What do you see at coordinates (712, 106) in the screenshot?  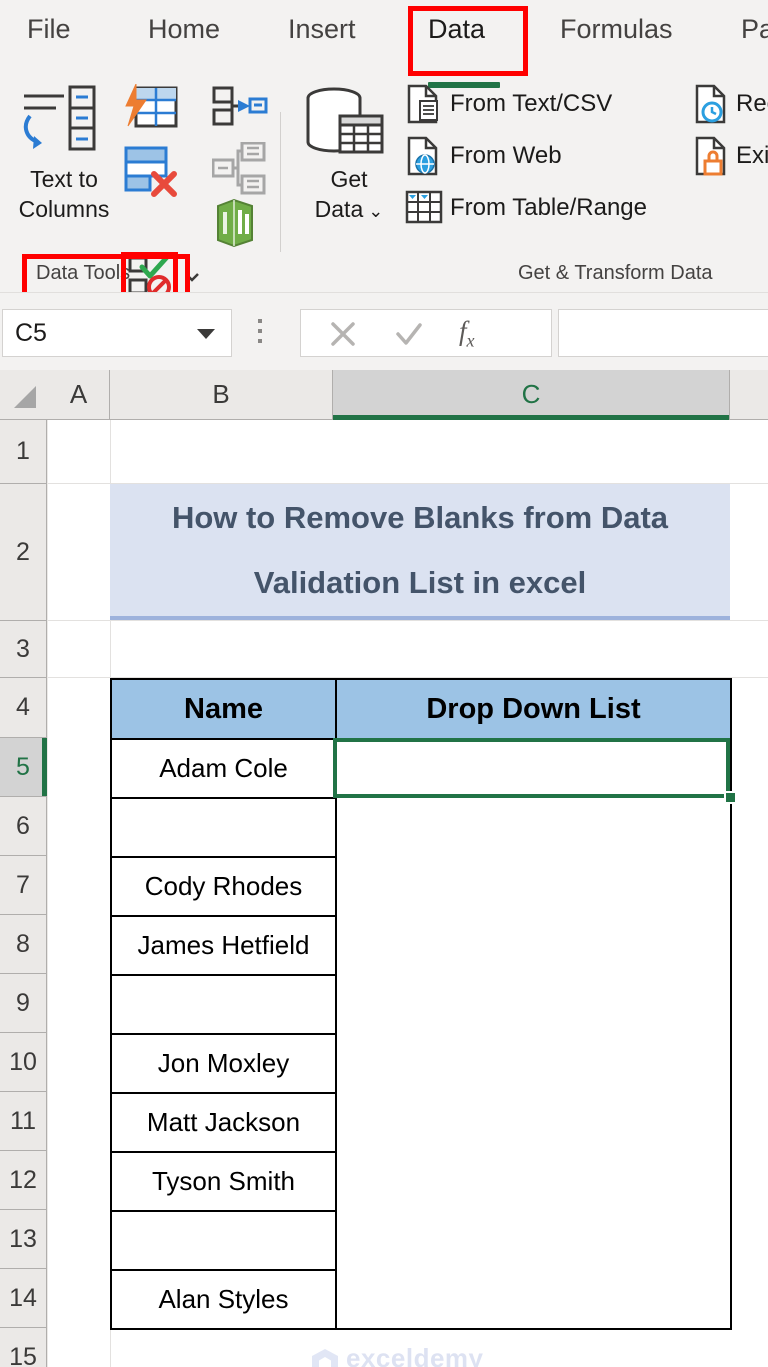 I see `recent-sources-icon` at bounding box center [712, 106].